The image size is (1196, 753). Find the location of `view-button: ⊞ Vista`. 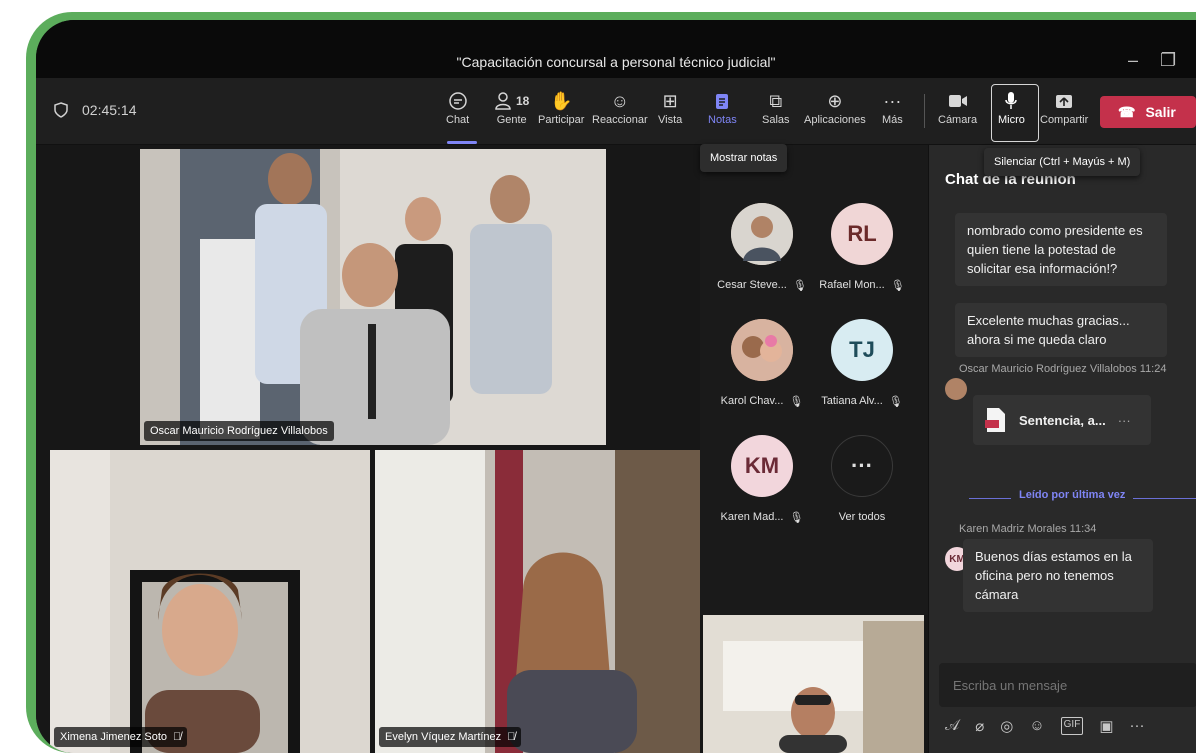

view-button: ⊞ Vista is located at coordinates (670, 107).